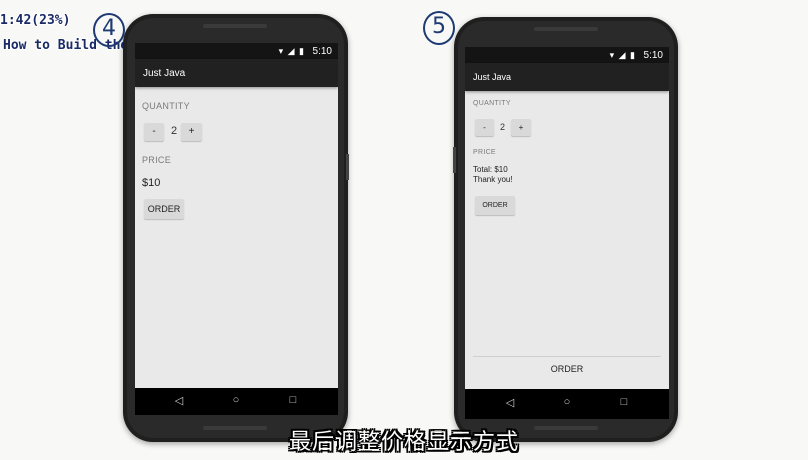 Image resolution: width=808 pixels, height=460 pixels. Describe the element at coordinates (567, 356) in the screenshot. I see `divider` at that location.